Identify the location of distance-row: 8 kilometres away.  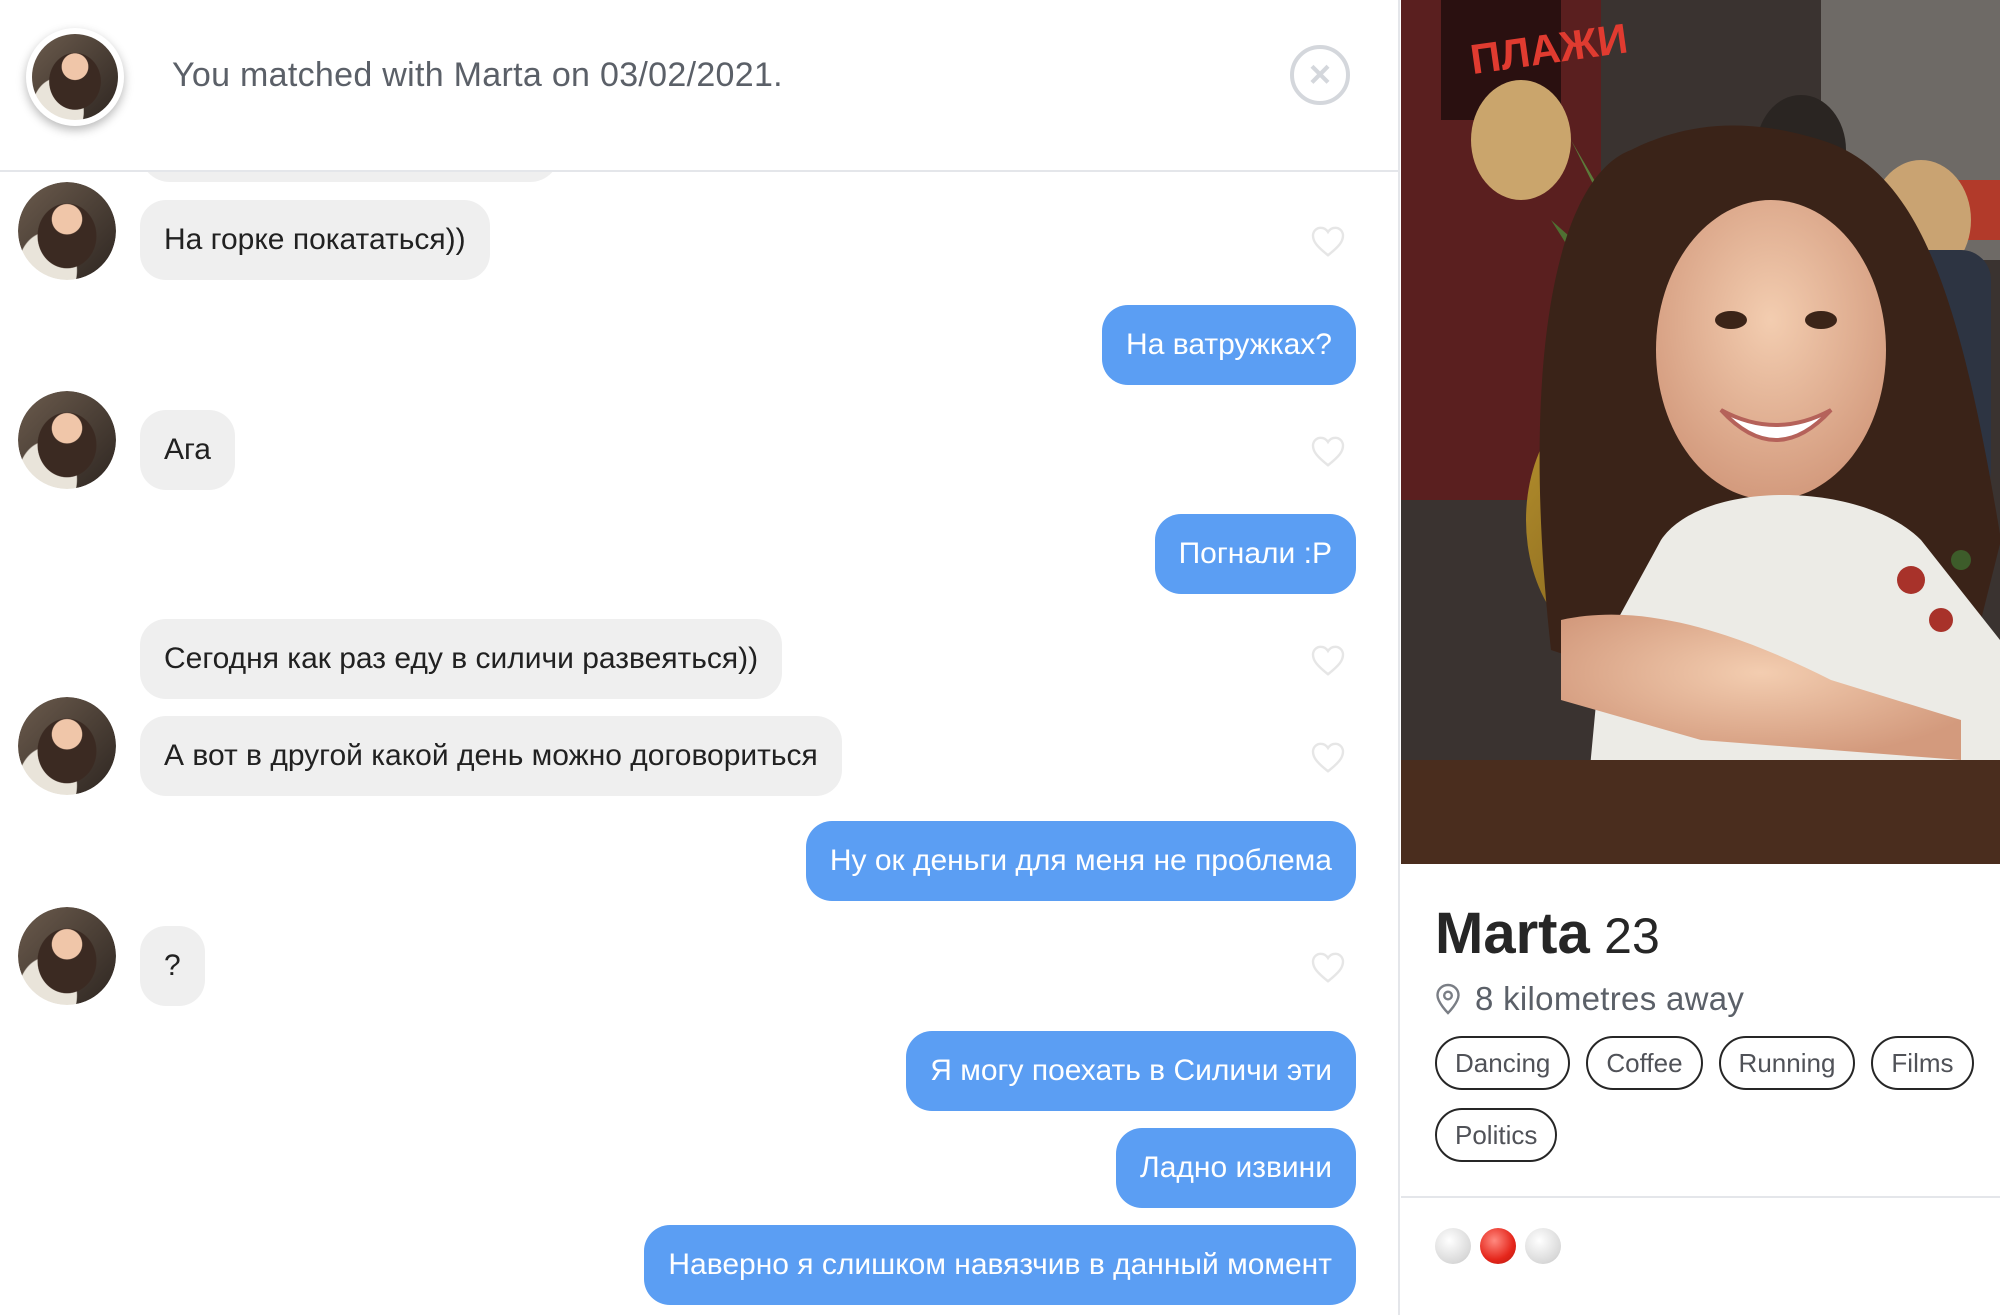
(1589, 999).